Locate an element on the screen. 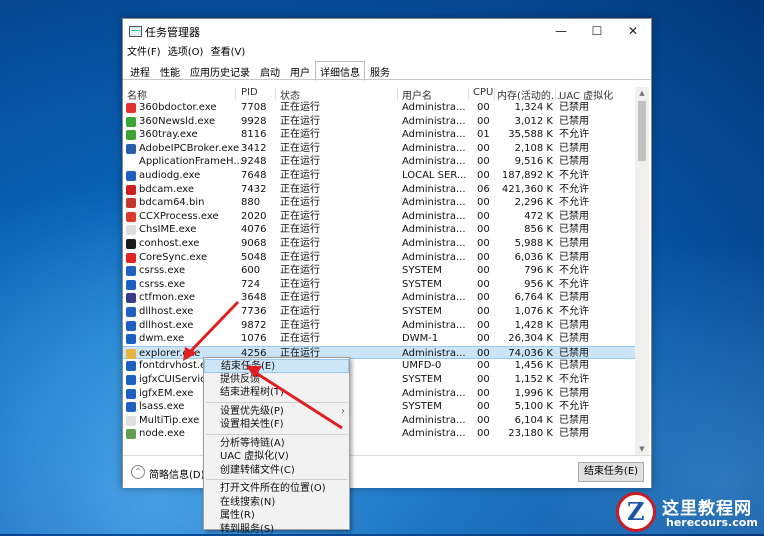 The width and height of the screenshot is (764, 536). watermark-logo-letter: Z is located at coordinates (636, 511).